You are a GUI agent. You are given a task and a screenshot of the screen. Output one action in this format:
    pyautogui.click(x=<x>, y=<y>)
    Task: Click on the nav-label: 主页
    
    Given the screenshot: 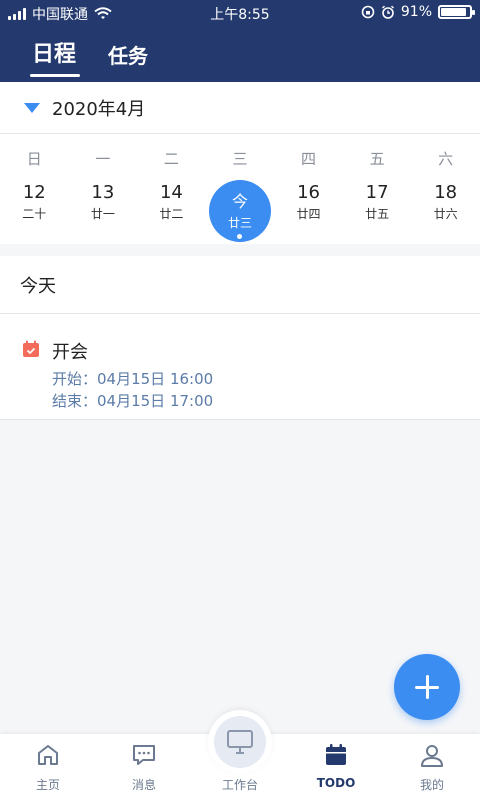 What is the action you would take?
    pyautogui.click(x=47, y=785)
    